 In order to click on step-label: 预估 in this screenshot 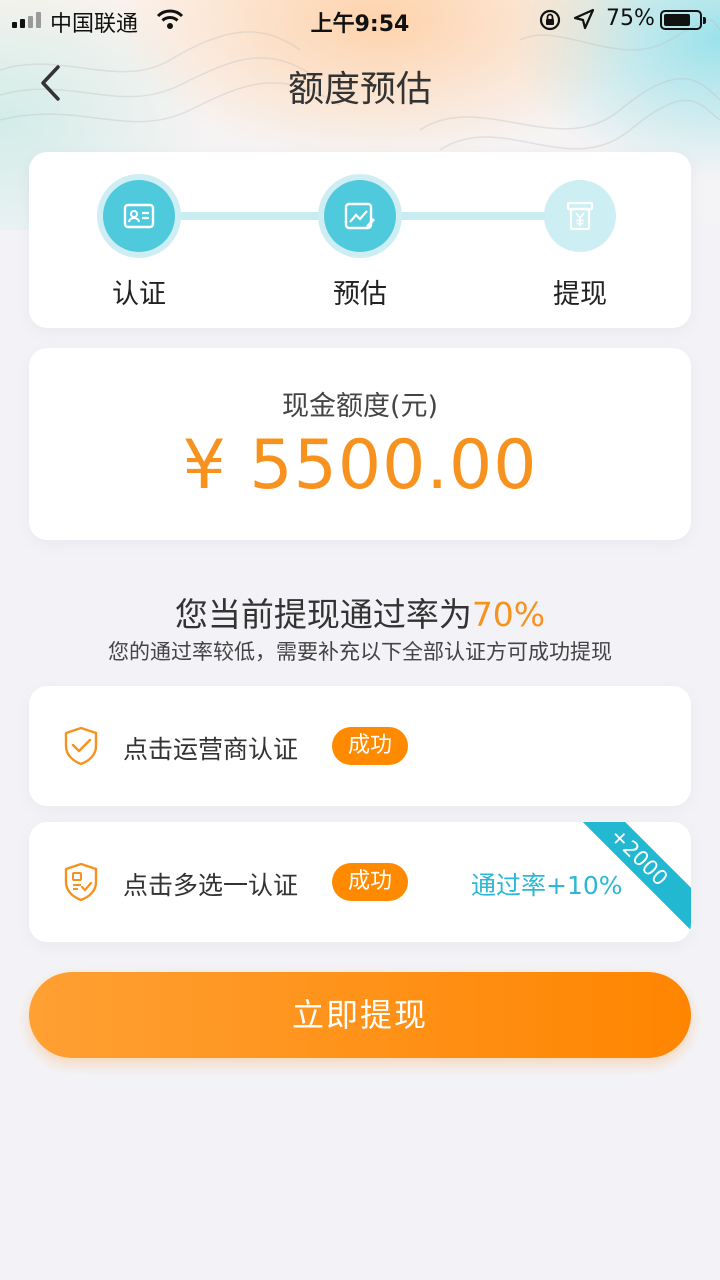, I will do `click(360, 294)`.